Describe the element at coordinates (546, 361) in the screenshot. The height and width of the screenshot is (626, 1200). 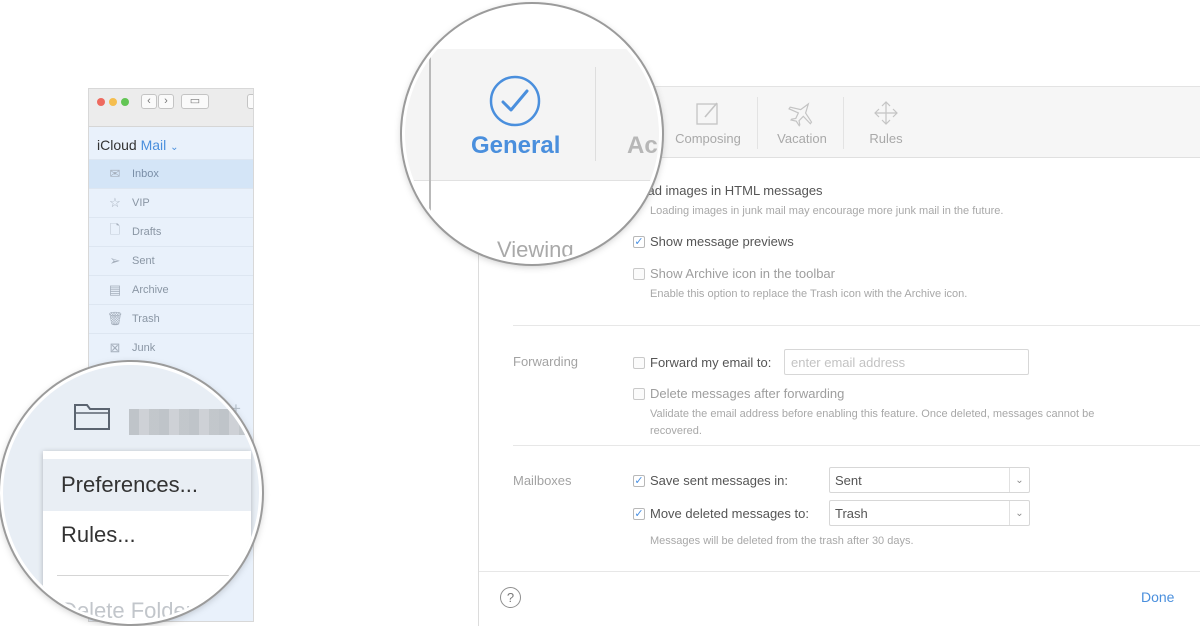
I see `forwarding-section-label: Forwarding` at that location.